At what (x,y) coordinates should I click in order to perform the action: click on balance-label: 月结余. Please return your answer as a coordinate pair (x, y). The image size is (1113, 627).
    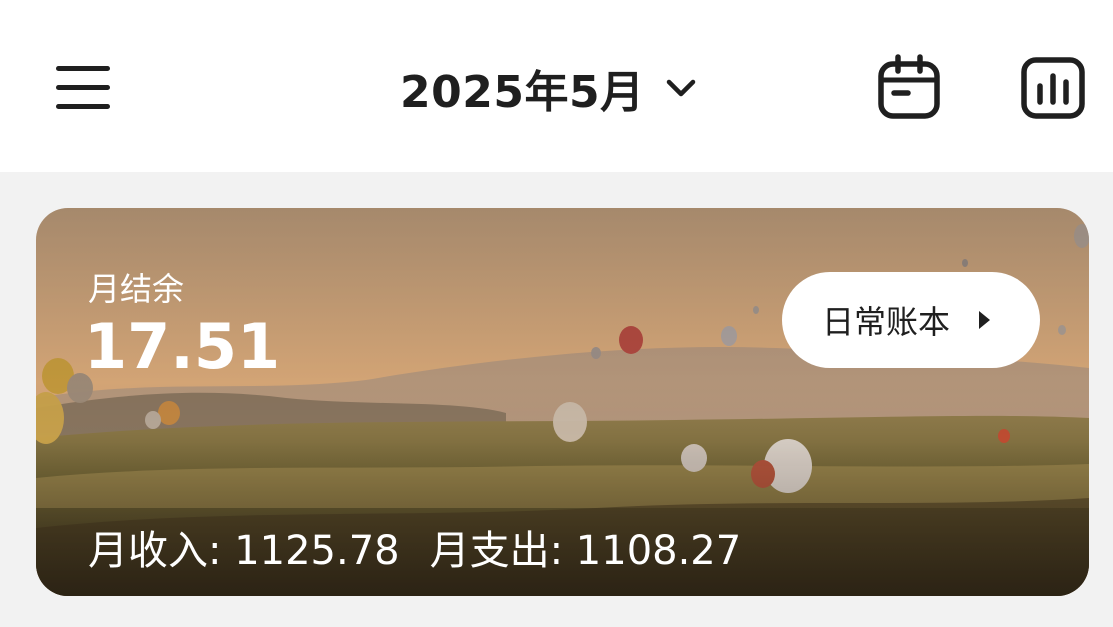
    Looking at the image, I should click on (136, 289).